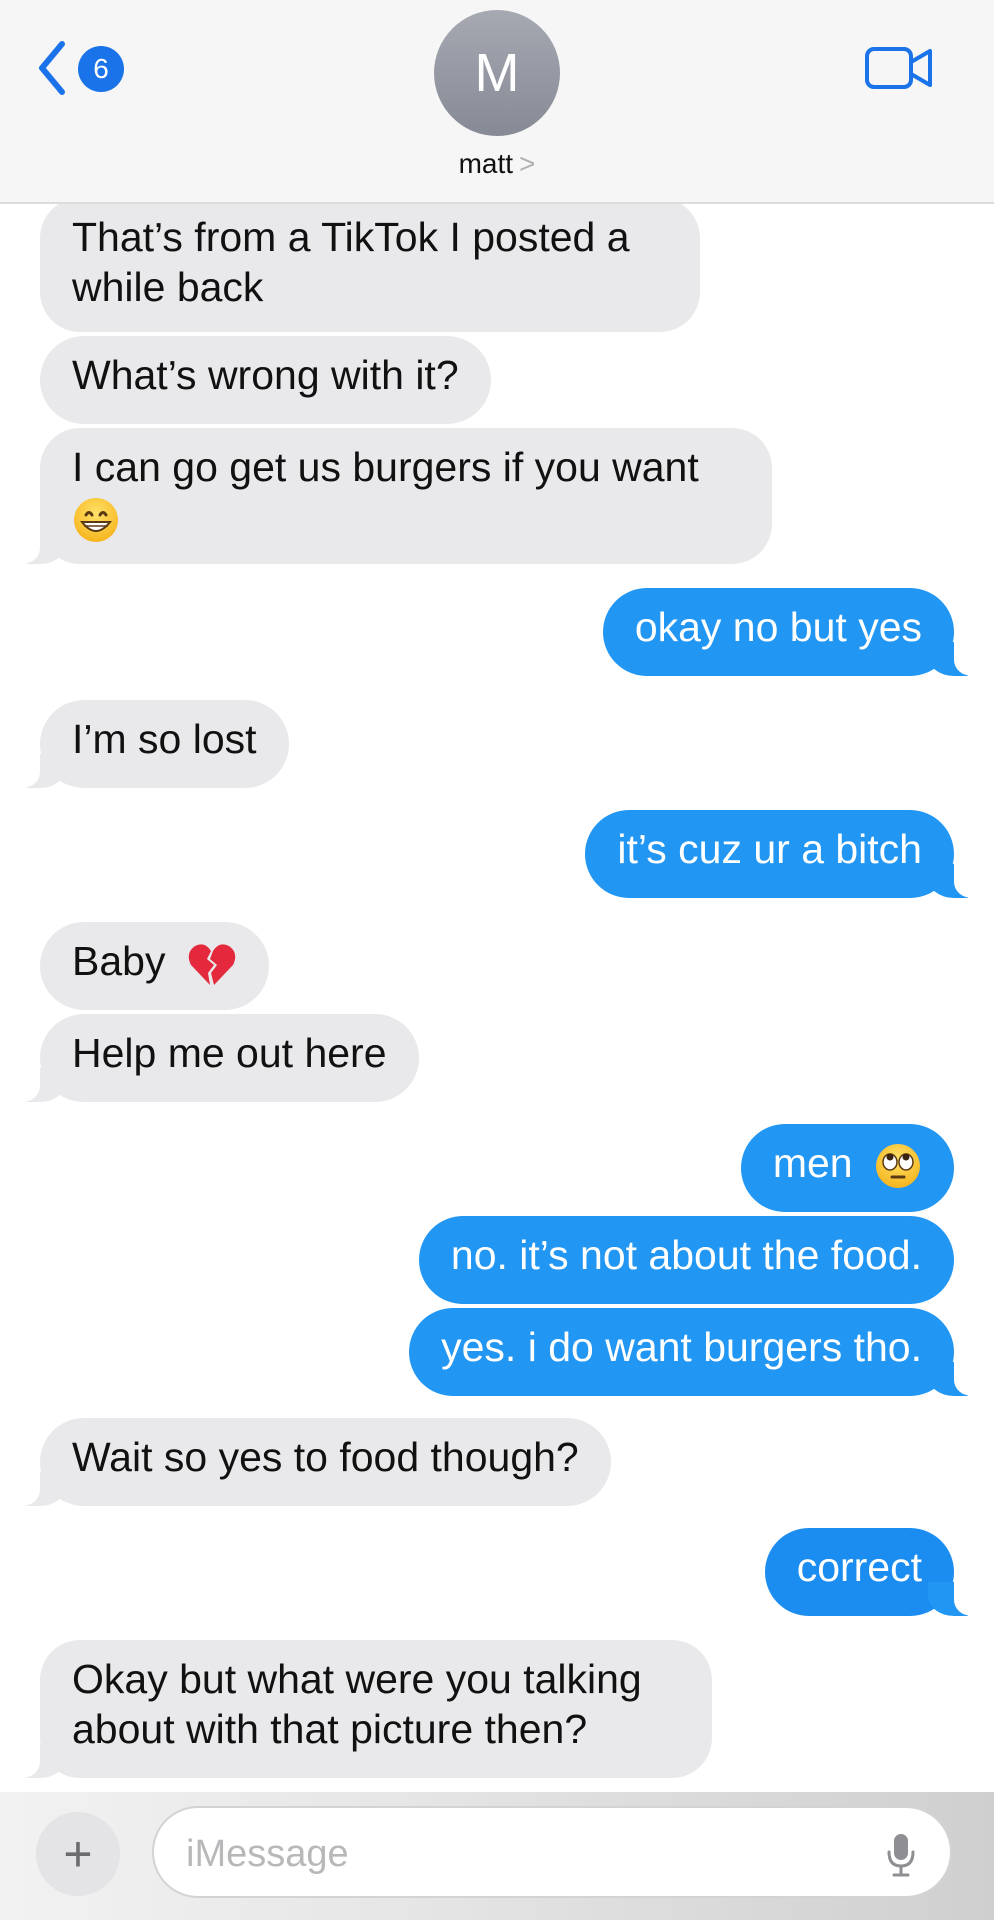  What do you see at coordinates (527, 163) in the screenshot?
I see `chevron-right-icon: >` at bounding box center [527, 163].